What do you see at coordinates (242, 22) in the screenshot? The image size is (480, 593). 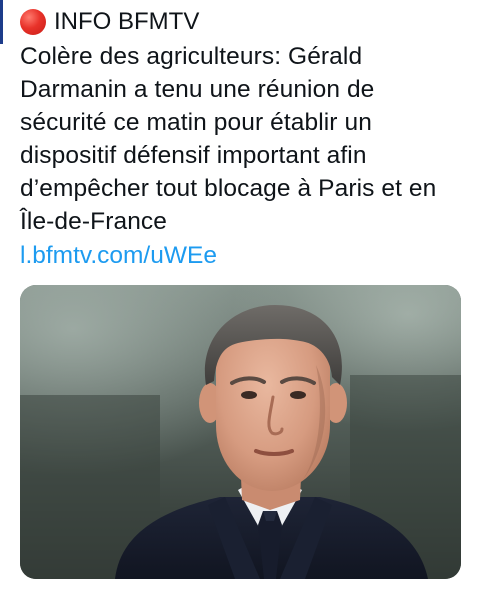 I see `post-header: INFO BFMTV` at bounding box center [242, 22].